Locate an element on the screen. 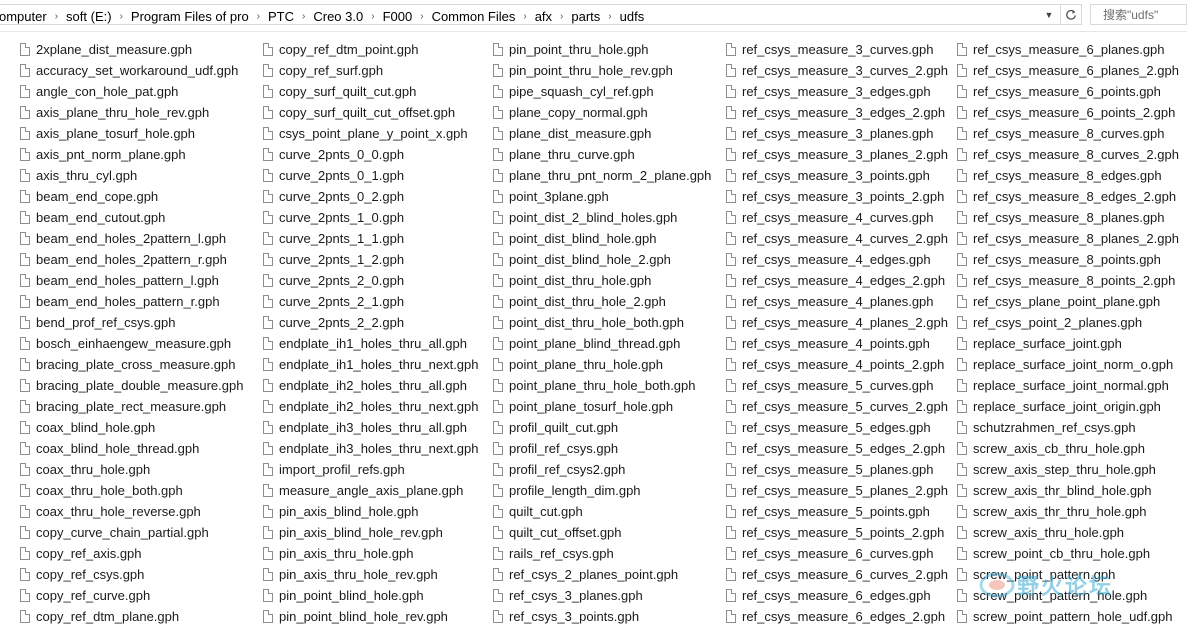  breadcrumb-item: parts is located at coordinates (585, 16).